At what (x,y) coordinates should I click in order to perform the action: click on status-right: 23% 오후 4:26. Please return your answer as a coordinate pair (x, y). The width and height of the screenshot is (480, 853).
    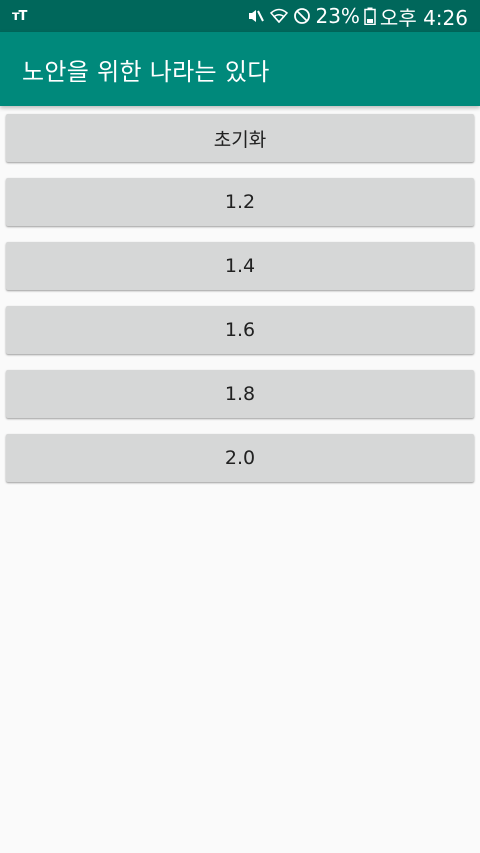
    Looking at the image, I should click on (357, 16).